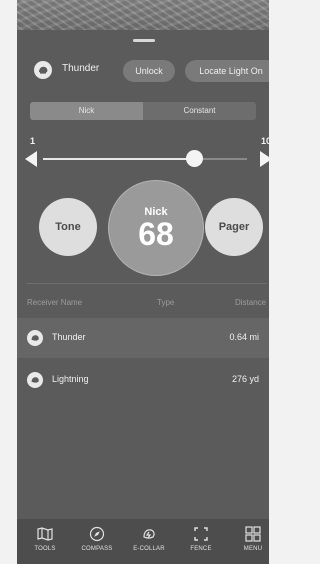 This screenshot has height=564, width=320. Describe the element at coordinates (251, 302) in the screenshot. I see `col-distance: Distance` at that location.